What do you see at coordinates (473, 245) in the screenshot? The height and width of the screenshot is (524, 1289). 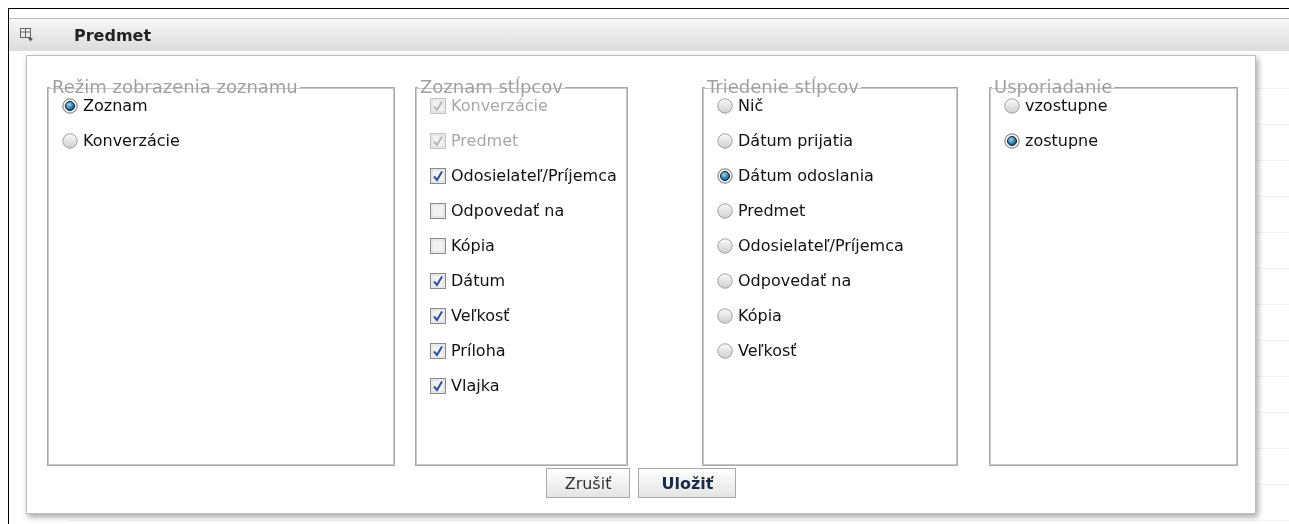 I see `checkbox-label: Kópia` at bounding box center [473, 245].